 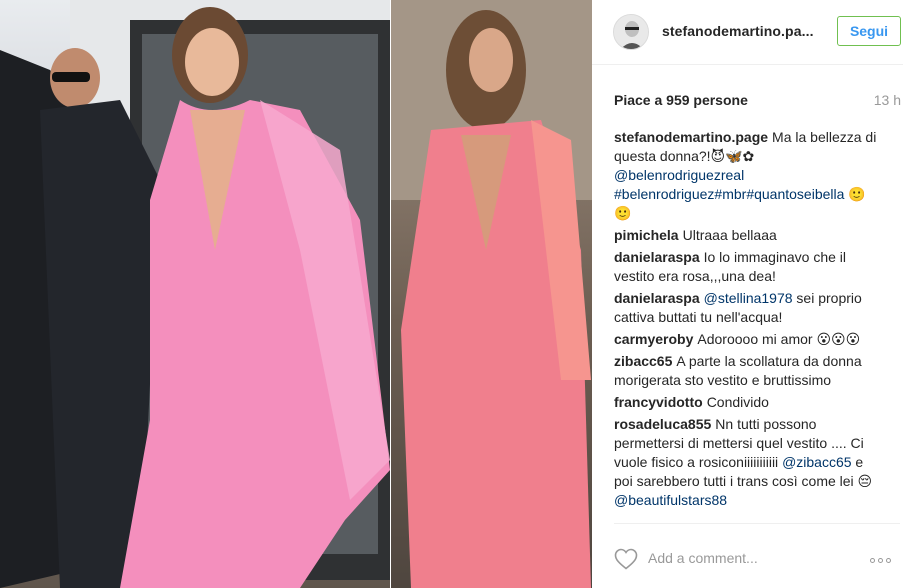 What do you see at coordinates (670, 500) in the screenshot?
I see `comment-link: @beautifulstars88` at bounding box center [670, 500].